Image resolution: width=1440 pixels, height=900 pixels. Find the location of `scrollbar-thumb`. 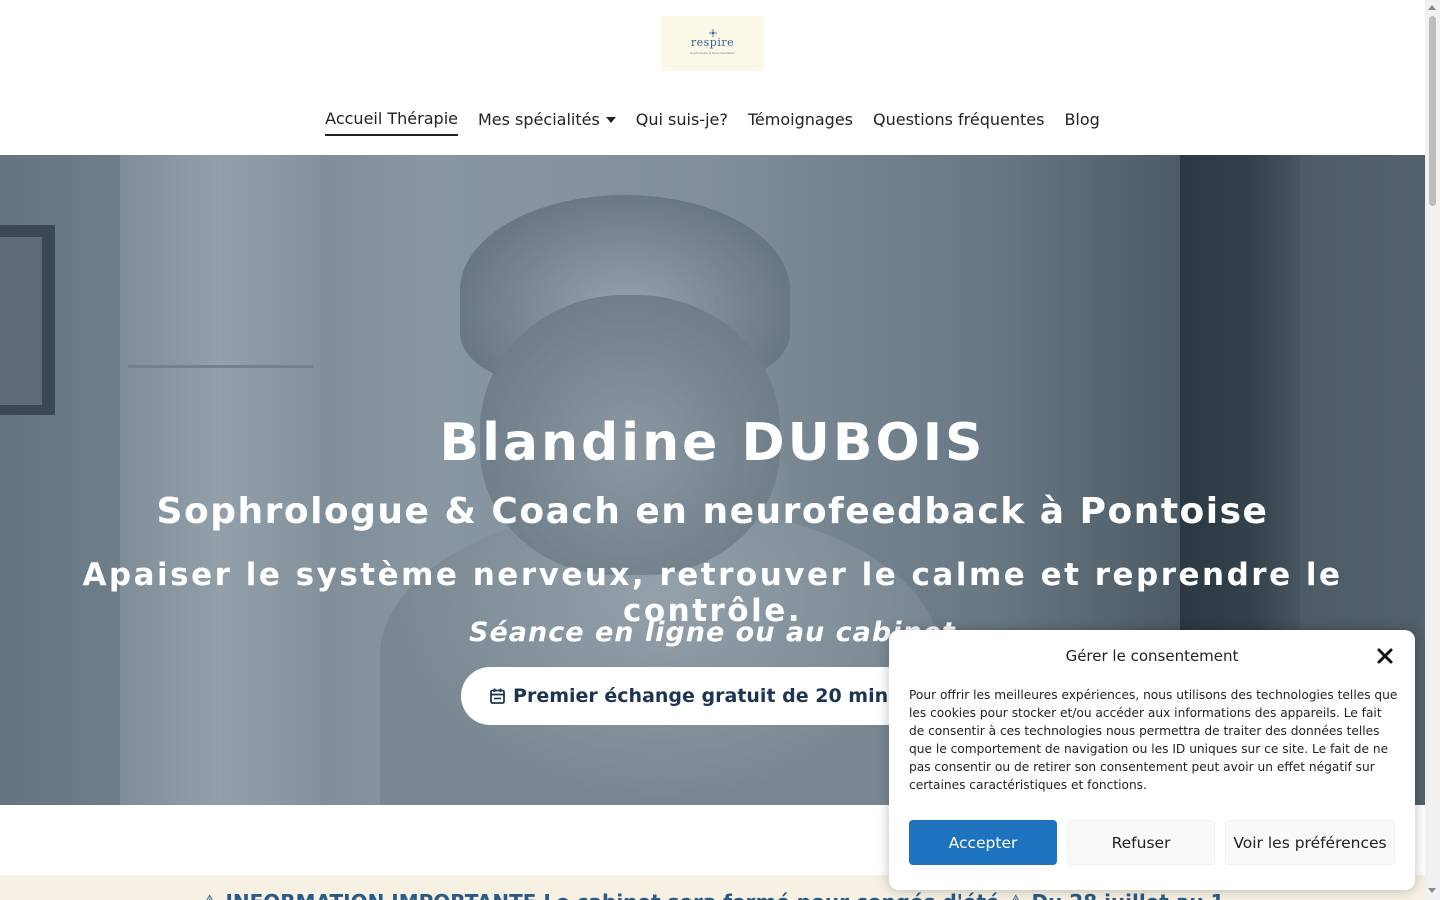

scrollbar-thumb is located at coordinates (1432, 111).